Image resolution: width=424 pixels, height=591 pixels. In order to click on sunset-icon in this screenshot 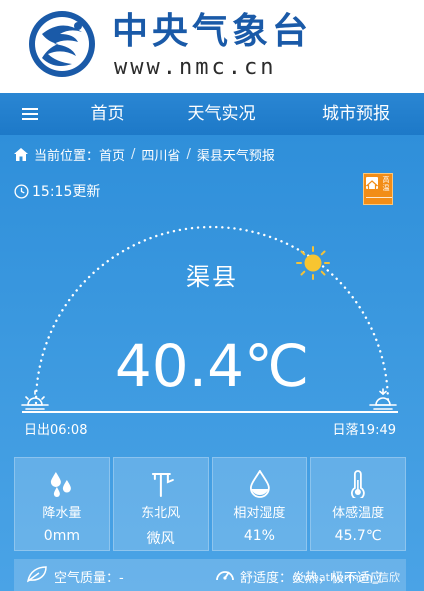, I will do `click(383, 399)`.